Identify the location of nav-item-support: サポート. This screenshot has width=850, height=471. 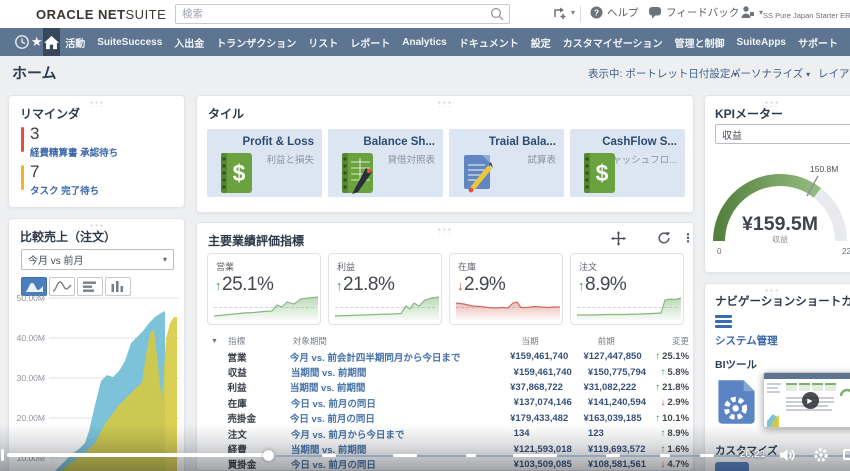
(818, 42).